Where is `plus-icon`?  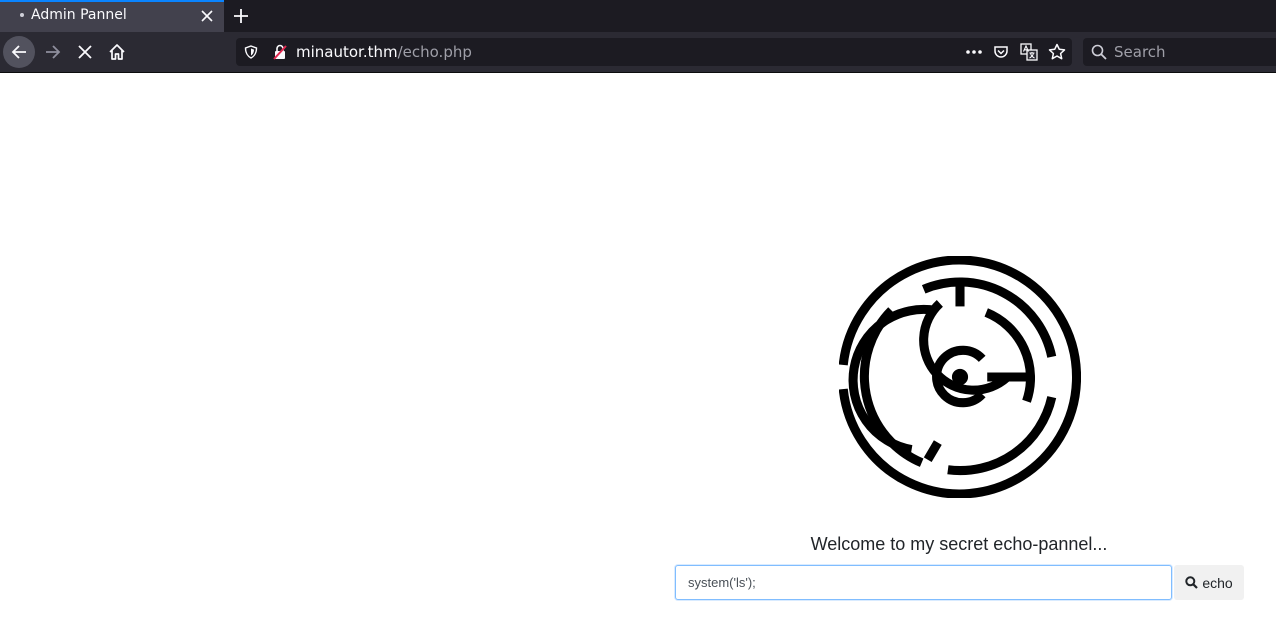
plus-icon is located at coordinates (241, 16).